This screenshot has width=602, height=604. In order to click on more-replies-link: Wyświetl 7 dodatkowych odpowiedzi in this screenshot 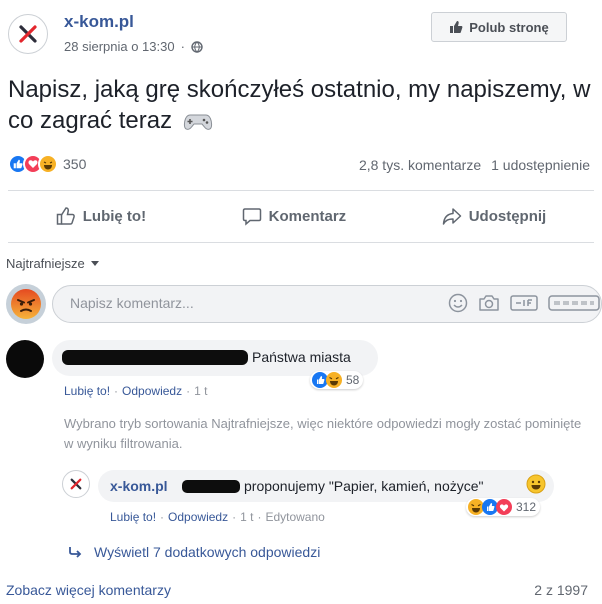, I will do `click(194, 552)`.